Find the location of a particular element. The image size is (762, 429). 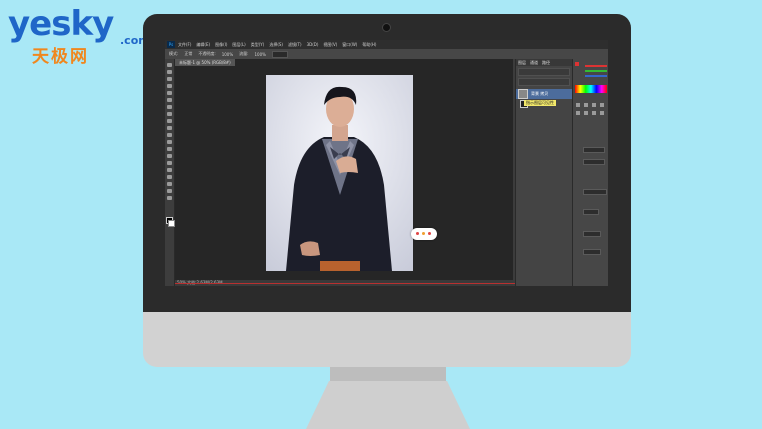

vibrance-icon is located at coordinates (578, 113).